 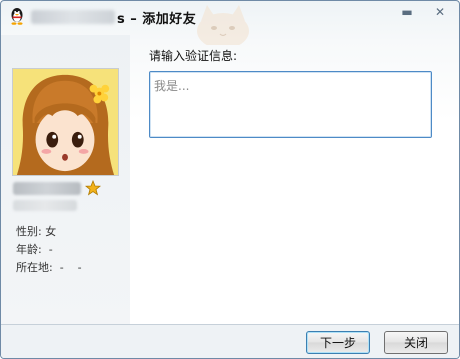 What do you see at coordinates (193, 56) in the screenshot?
I see `verification-prompt: 请输入验证信息:` at bounding box center [193, 56].